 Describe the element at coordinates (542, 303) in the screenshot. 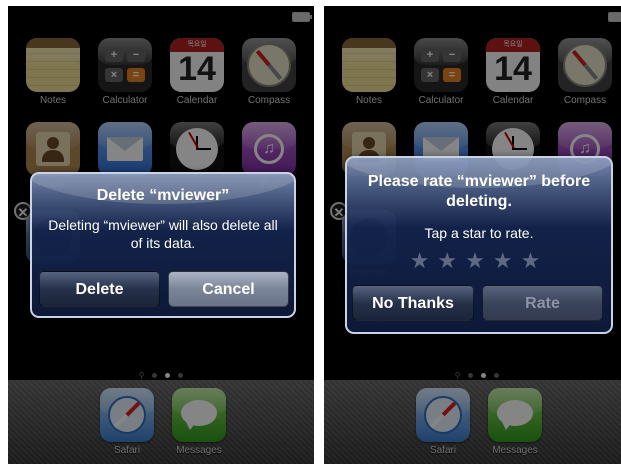

I see `rate-button: Rate` at that location.